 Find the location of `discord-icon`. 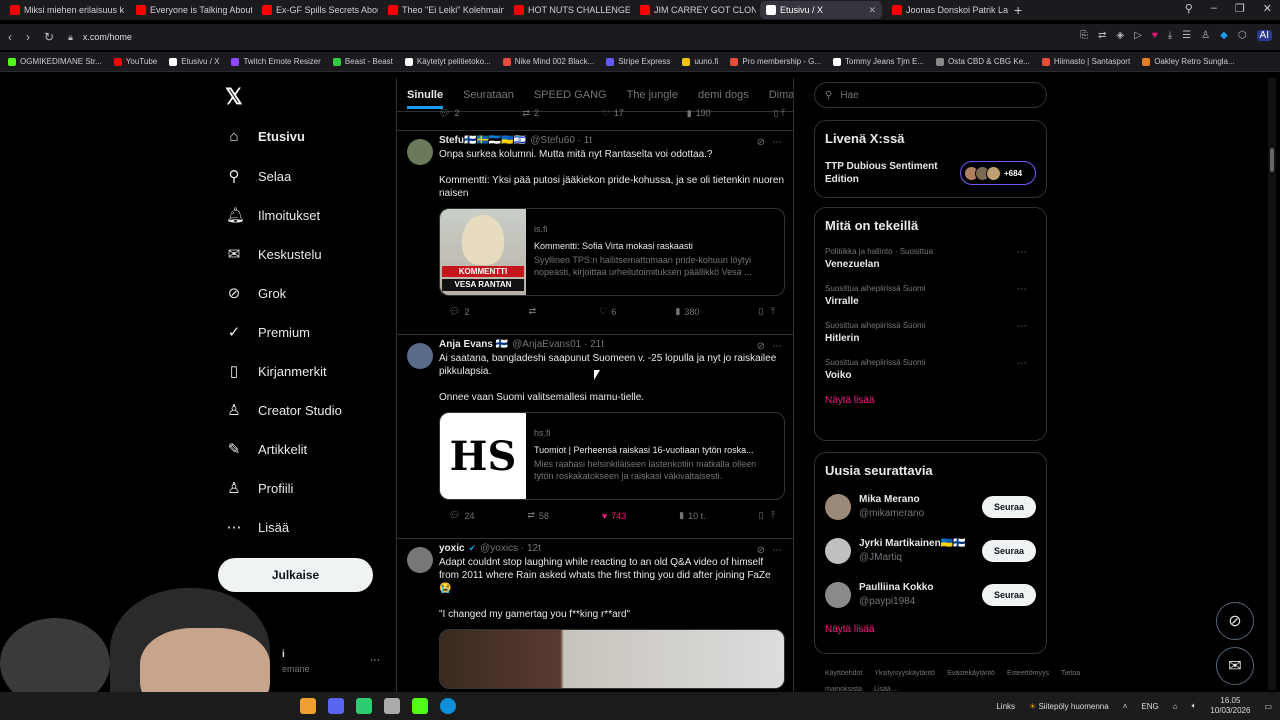

discord-icon is located at coordinates (336, 706).